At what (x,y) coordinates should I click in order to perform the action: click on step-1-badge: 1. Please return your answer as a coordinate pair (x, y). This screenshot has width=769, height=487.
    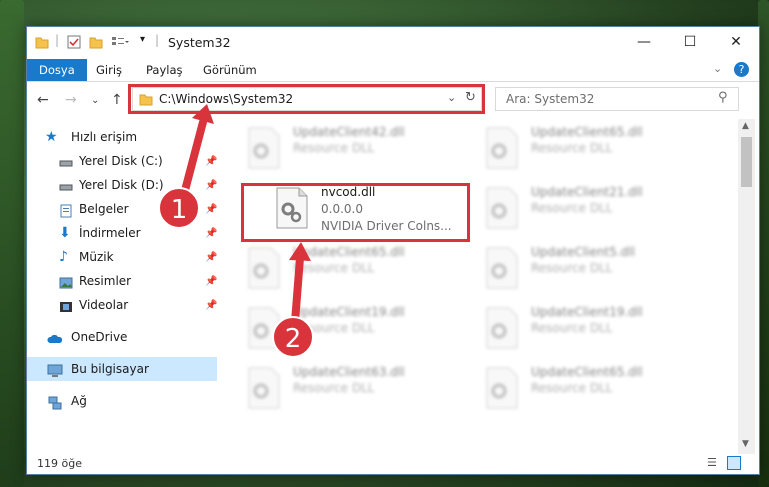
    Looking at the image, I should click on (179, 208).